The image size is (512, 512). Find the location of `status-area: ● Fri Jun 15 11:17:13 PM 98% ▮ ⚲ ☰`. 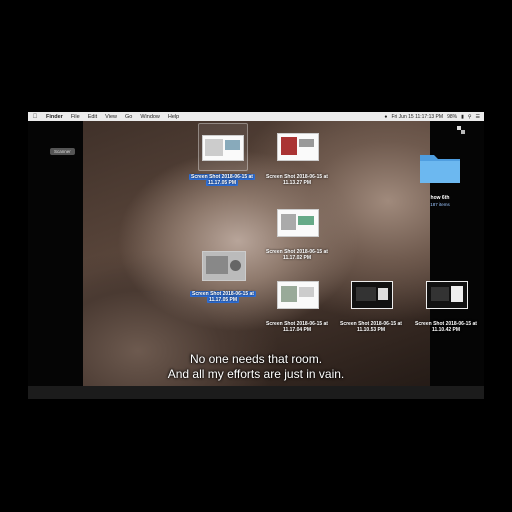

status-area: ● Fri Jun 15 11:17:13 PM 98% ▮ ⚲ ☰ is located at coordinates (432, 116).